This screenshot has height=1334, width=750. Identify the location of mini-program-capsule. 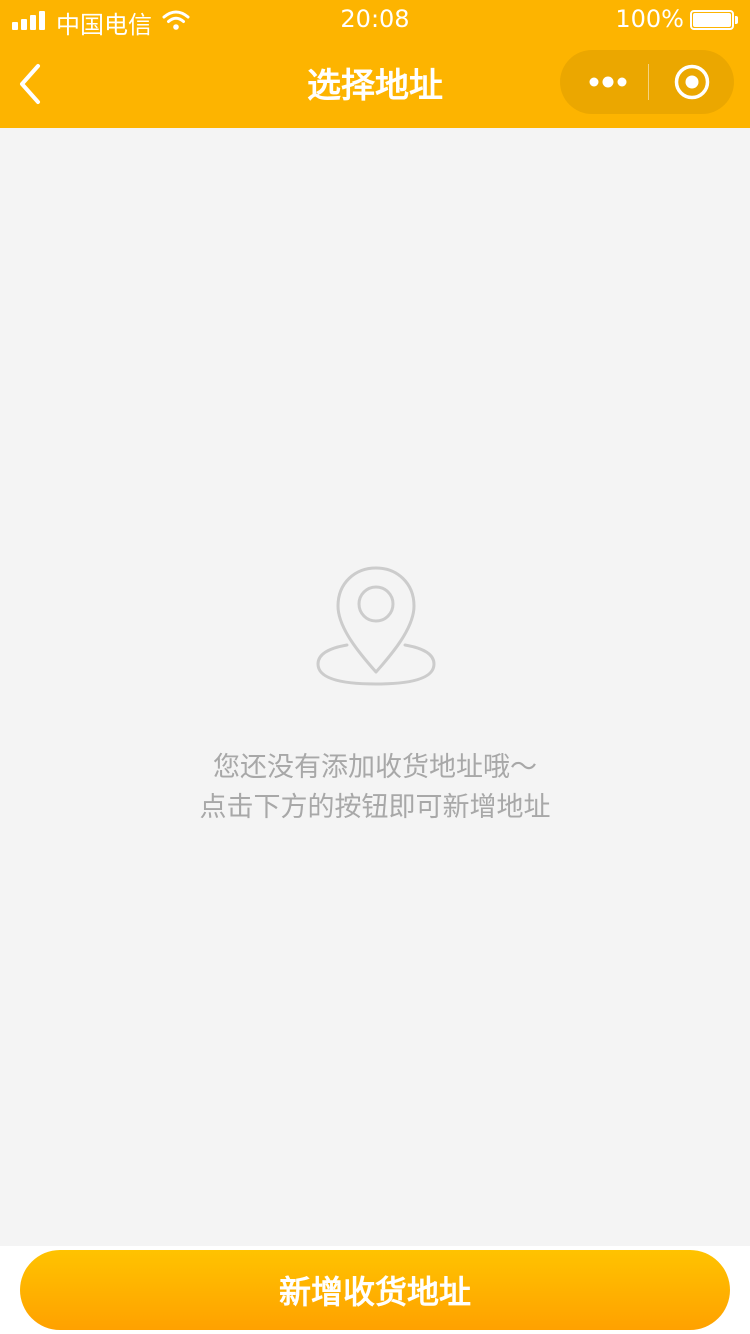
(647, 82).